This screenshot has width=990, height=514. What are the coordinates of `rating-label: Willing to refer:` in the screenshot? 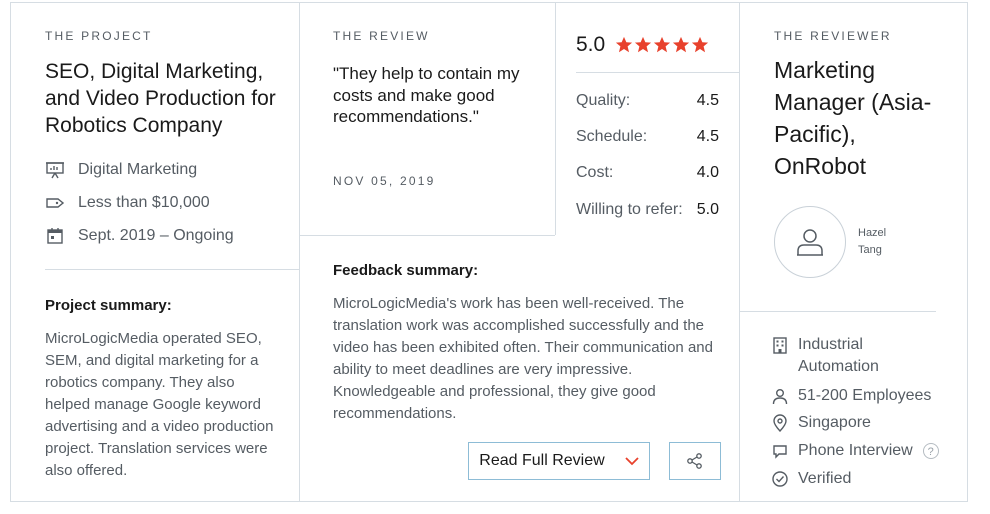 It's located at (629, 209).